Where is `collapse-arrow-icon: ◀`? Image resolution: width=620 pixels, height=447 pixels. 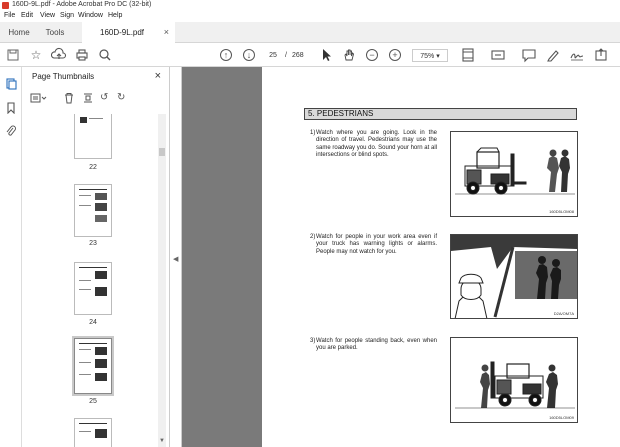
collapse-arrow-icon: ◀ is located at coordinates (175, 259).